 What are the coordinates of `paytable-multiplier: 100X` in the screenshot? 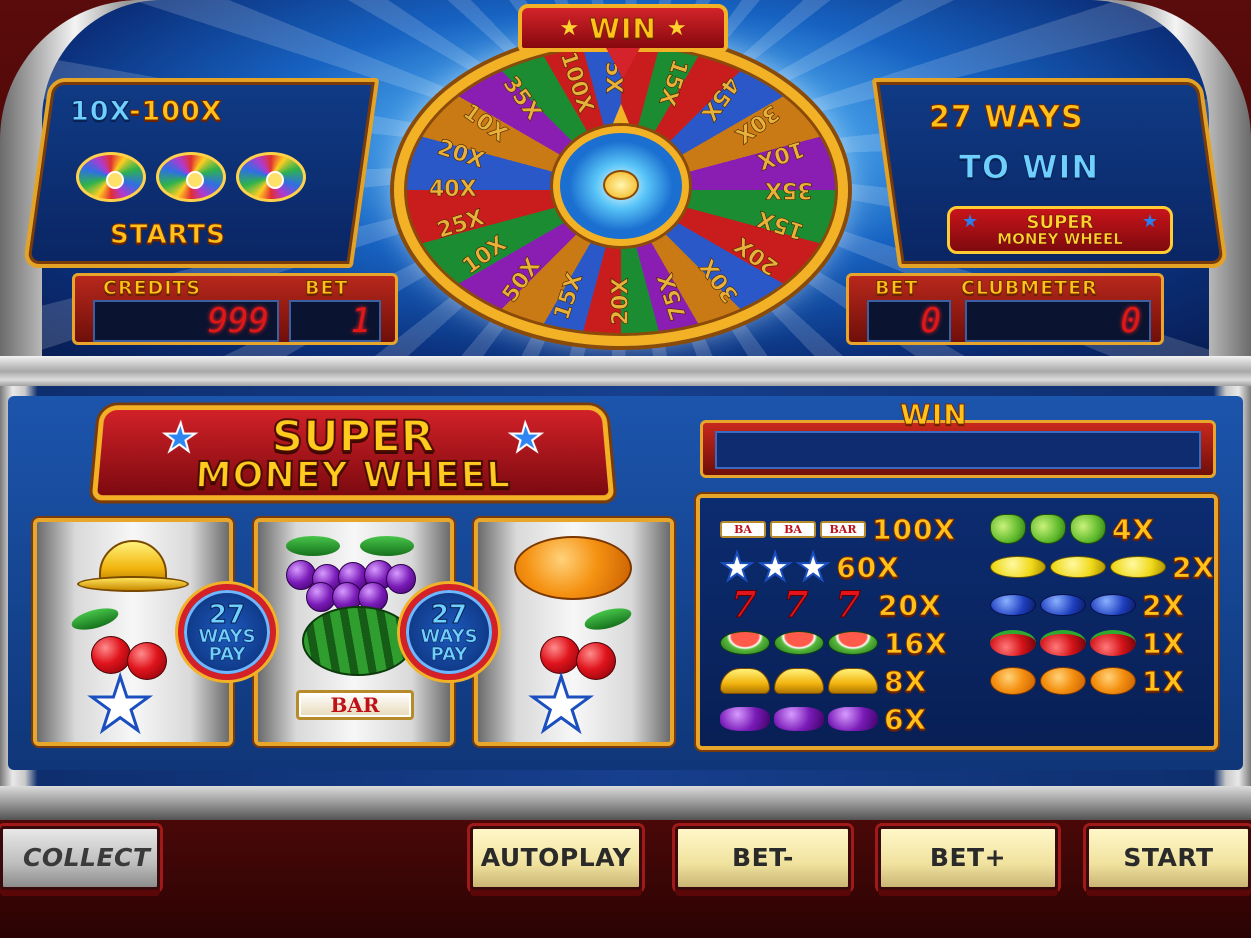 It's located at (914, 529).